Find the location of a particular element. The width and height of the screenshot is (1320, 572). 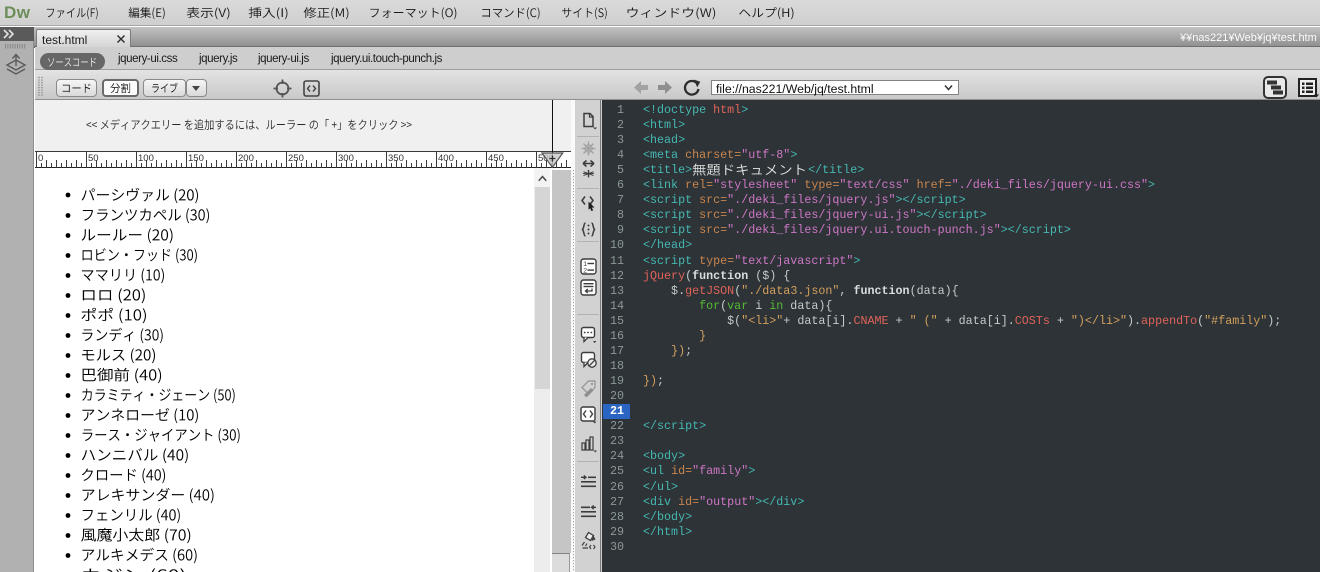

svg-text: 250 is located at coordinates (296, 158).